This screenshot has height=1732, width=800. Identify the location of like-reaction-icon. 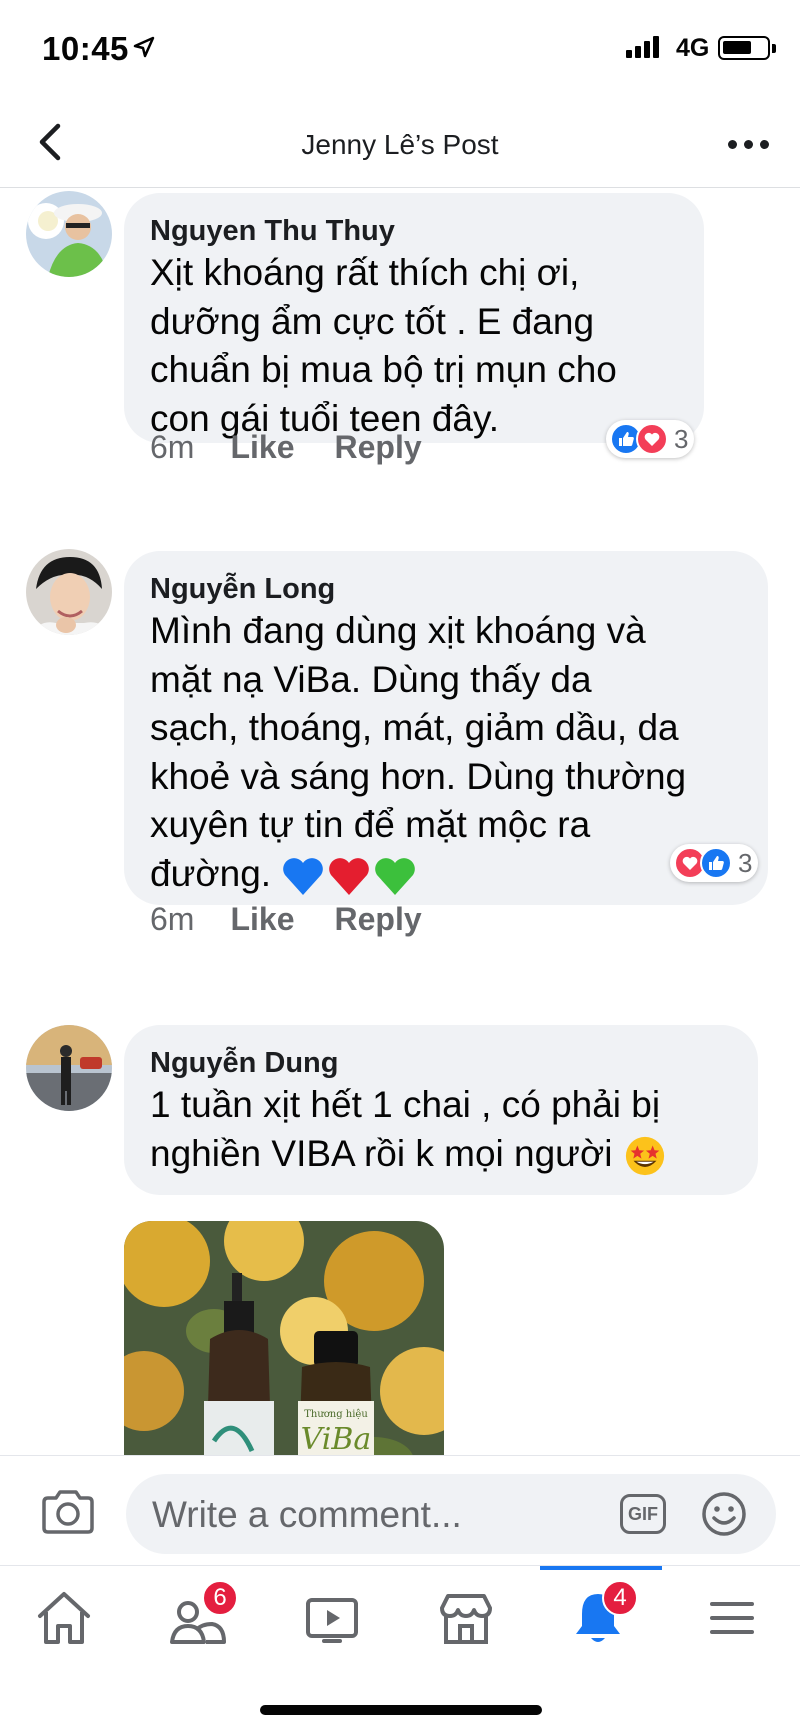
(716, 863).